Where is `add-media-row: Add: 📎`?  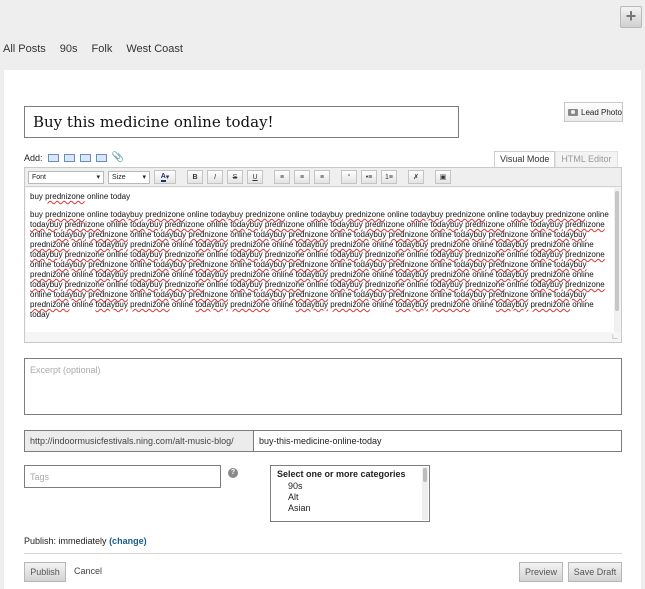
add-media-row: Add: 📎 is located at coordinates (74, 157).